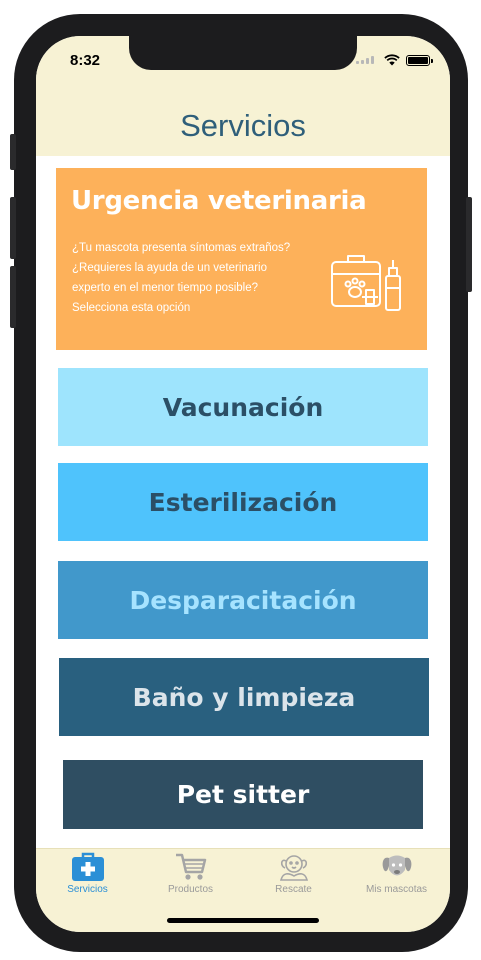 Image resolution: width=481 pixels, height=960 pixels. Describe the element at coordinates (293, 868) in the screenshot. I see `rescue-dog-icon` at that location.